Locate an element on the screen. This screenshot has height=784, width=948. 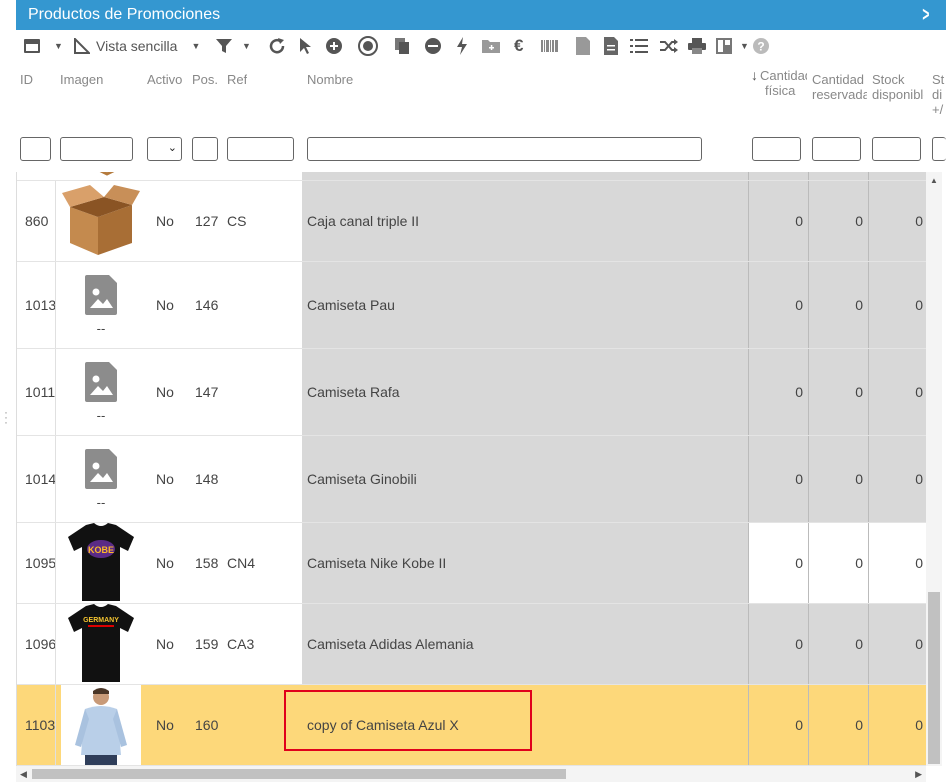
cell-nombre: Camiseta Adidas Alemania is located at coordinates (390, 644).